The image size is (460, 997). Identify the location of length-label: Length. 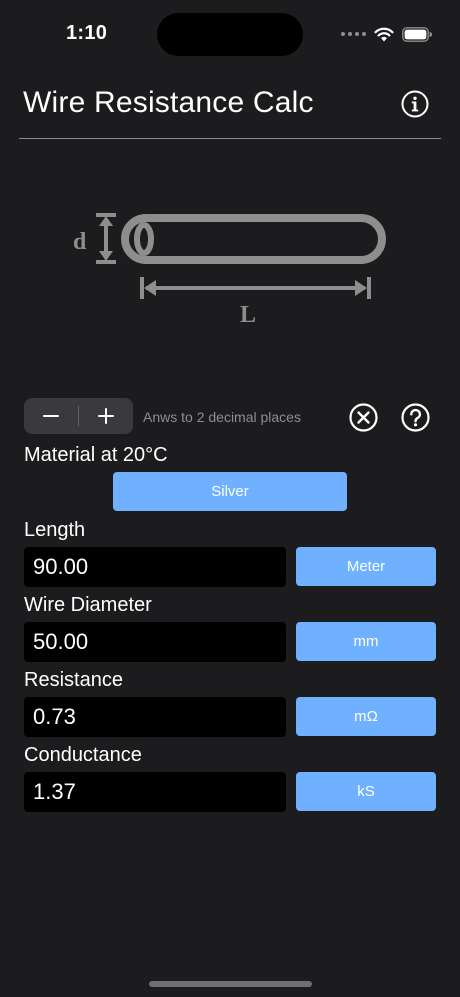
(55, 530).